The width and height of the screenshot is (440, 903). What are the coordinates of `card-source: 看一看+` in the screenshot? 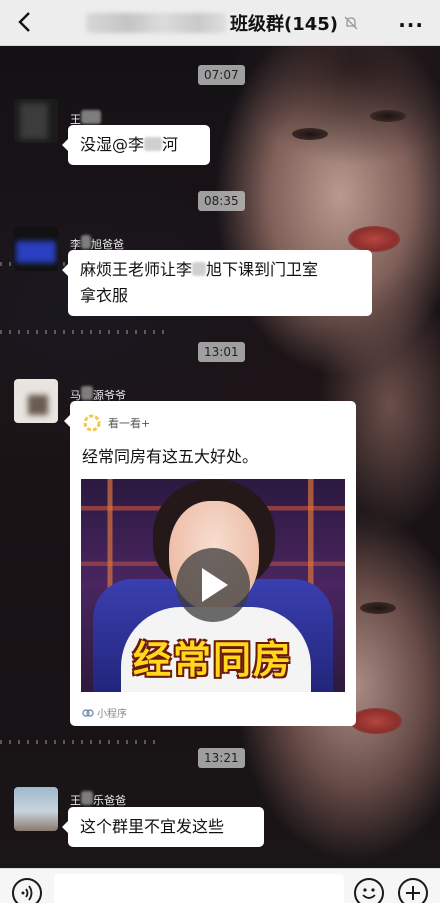 It's located at (116, 423).